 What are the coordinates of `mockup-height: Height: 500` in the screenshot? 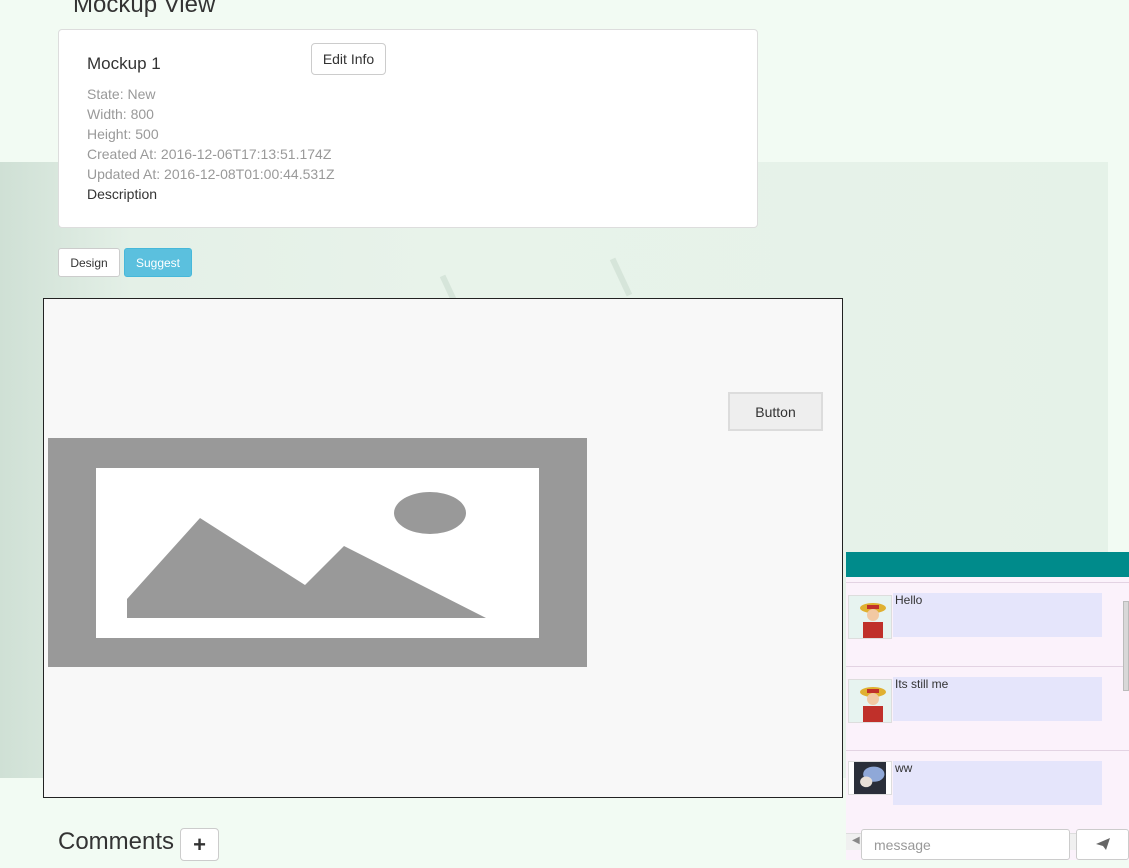 It's located at (123, 134).